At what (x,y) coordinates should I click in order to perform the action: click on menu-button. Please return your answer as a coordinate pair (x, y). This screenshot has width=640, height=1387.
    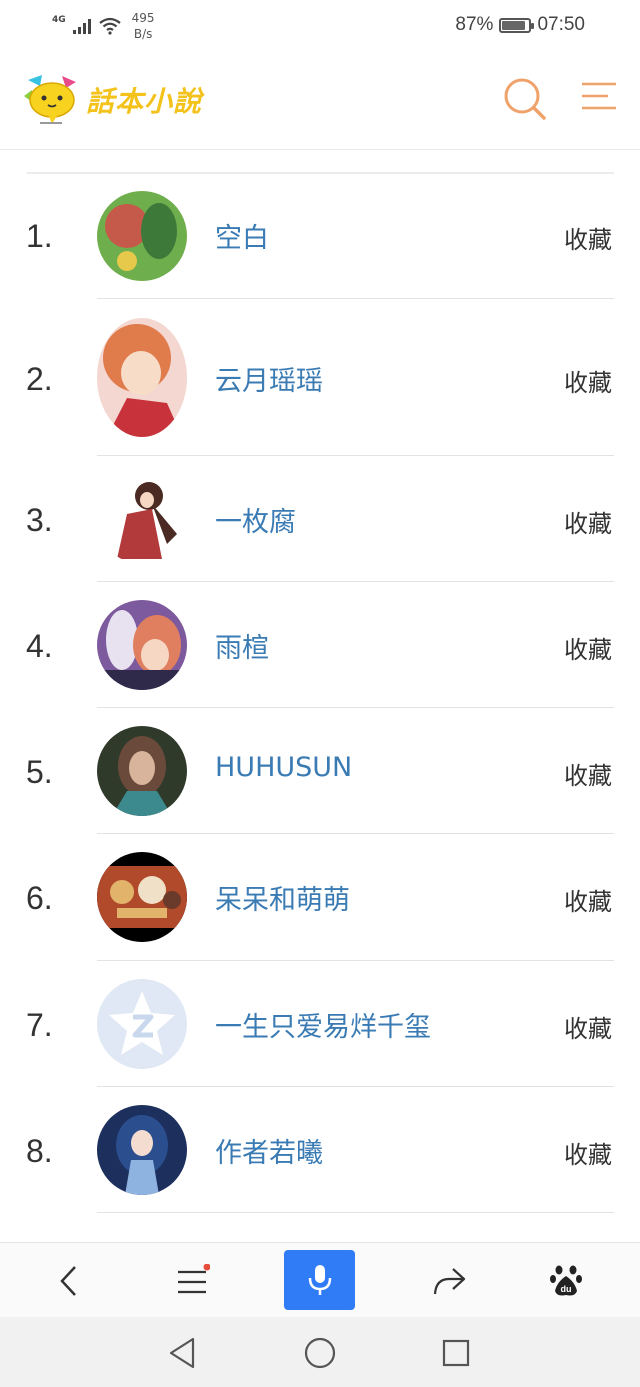
    Looking at the image, I should click on (598, 98).